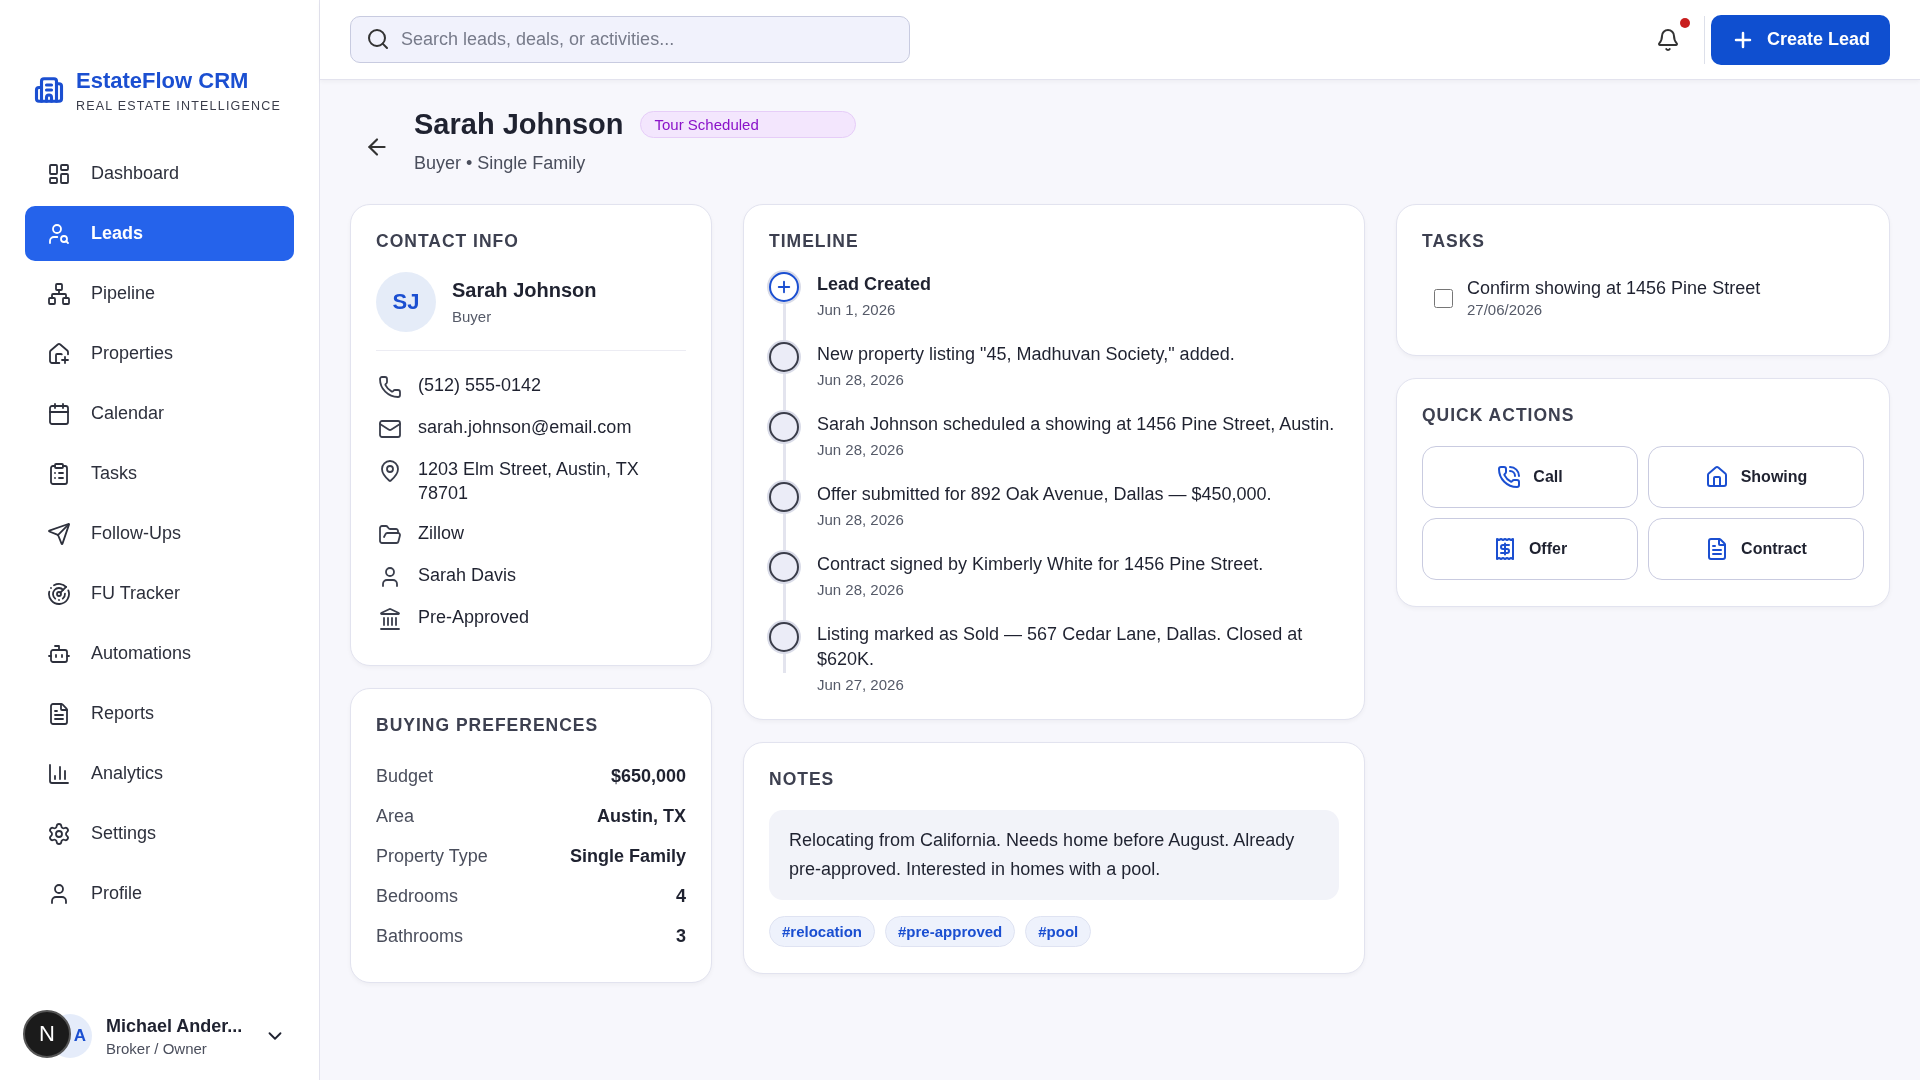 This screenshot has width=1920, height=1080. Describe the element at coordinates (159, 833) in the screenshot. I see `nav-item: Settings` at that location.